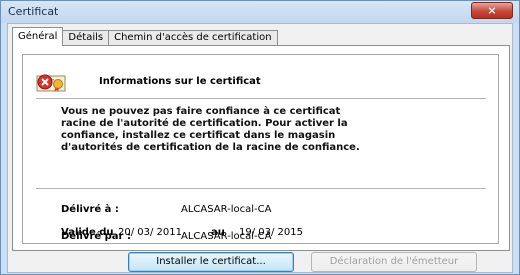 The image size is (520, 275). What do you see at coordinates (33, 11) in the screenshot?
I see `window-title: Certificat` at bounding box center [33, 11].